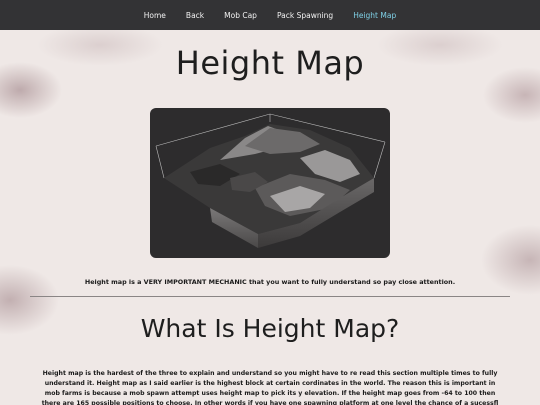 This screenshot has height=405, width=540. What do you see at coordinates (240, 15) in the screenshot?
I see `nav-mob-cap-link: Mob Cap` at bounding box center [240, 15].